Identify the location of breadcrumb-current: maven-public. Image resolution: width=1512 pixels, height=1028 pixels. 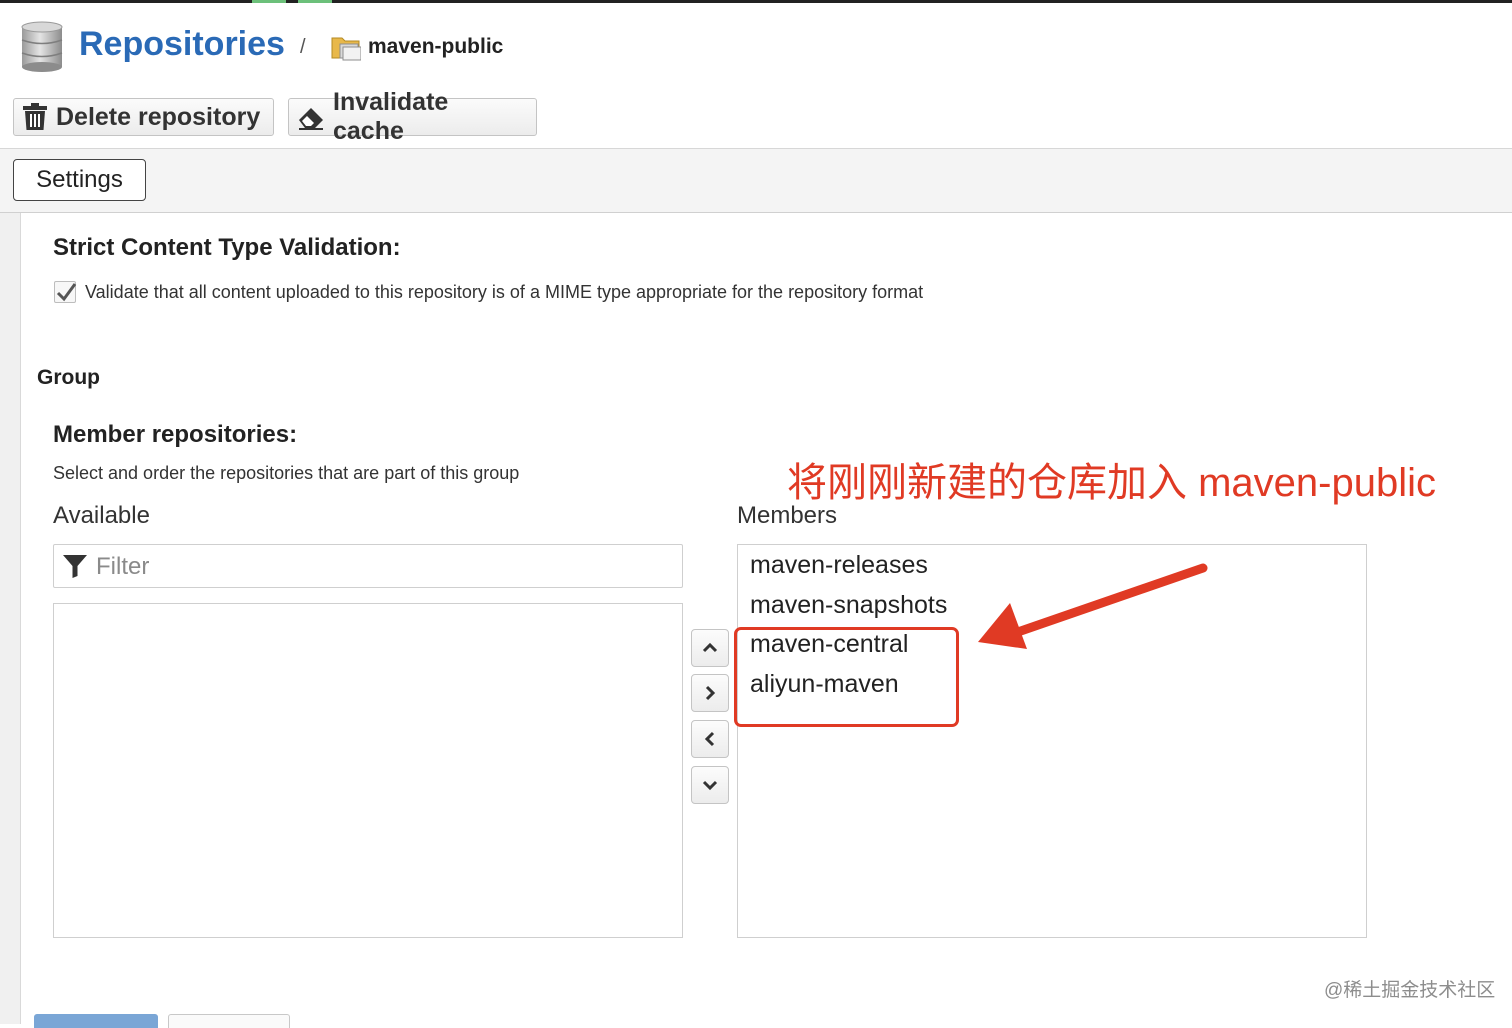
(436, 46).